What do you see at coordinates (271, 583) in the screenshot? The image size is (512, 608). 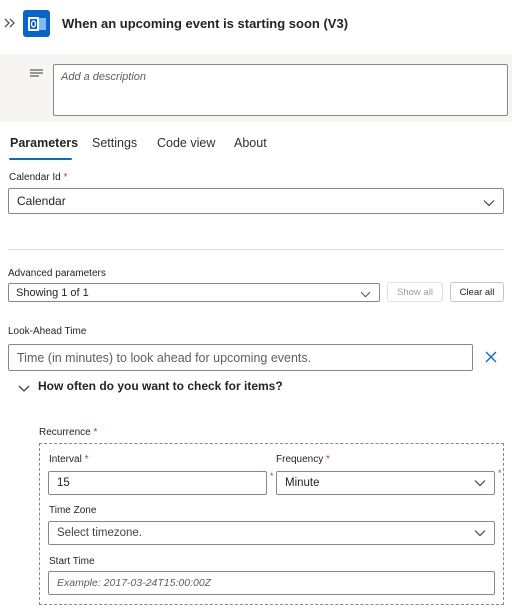 I see `start-time-input: Example: 2017-03-24T15:00:00Z` at bounding box center [271, 583].